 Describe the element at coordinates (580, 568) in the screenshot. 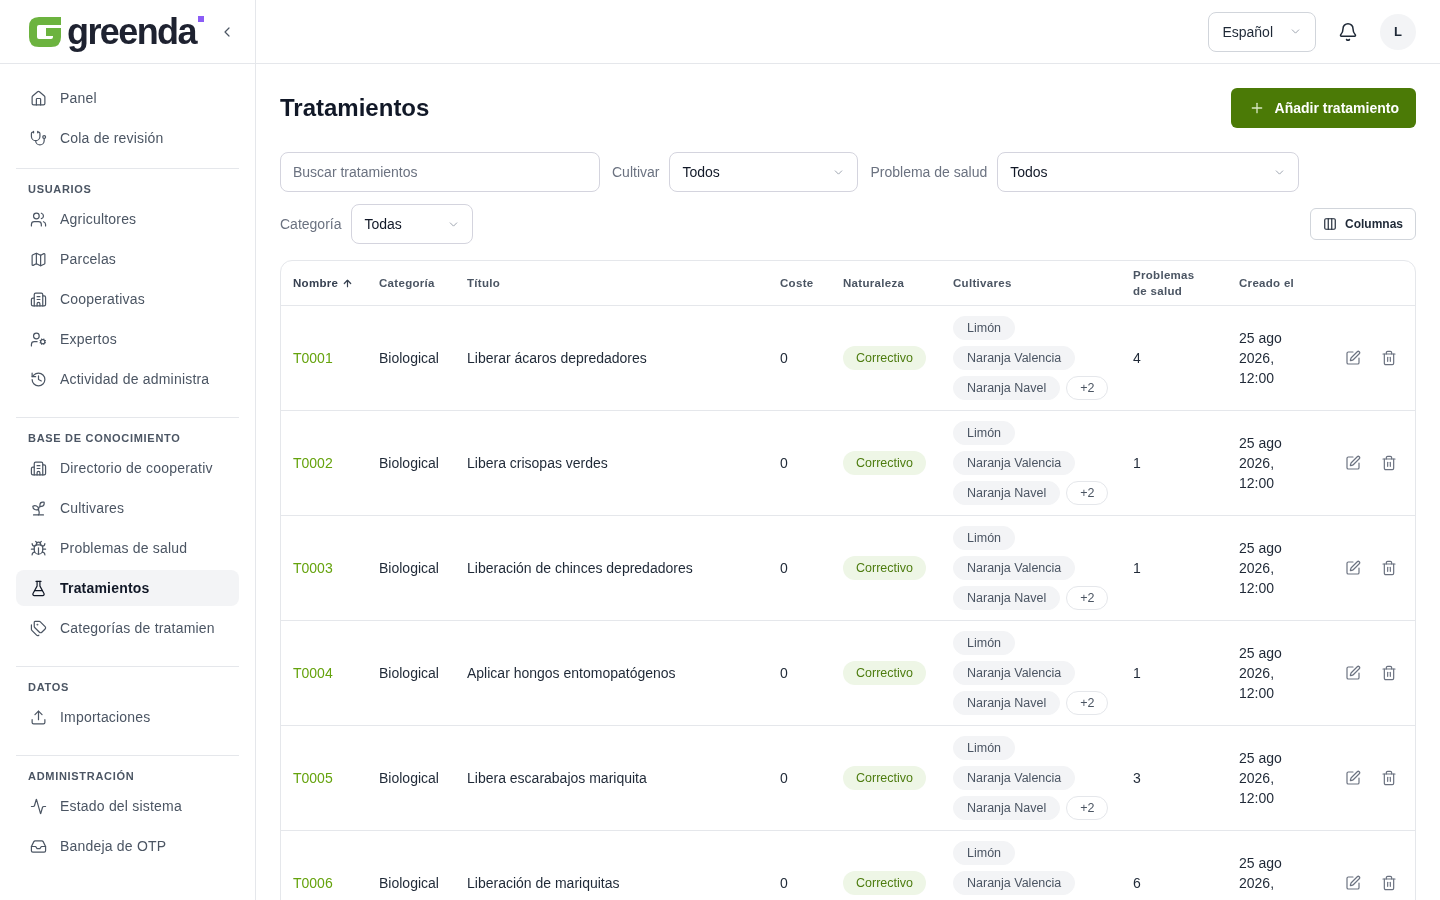

I see `table-cell-text: Liberación de chinces depredadores` at that location.